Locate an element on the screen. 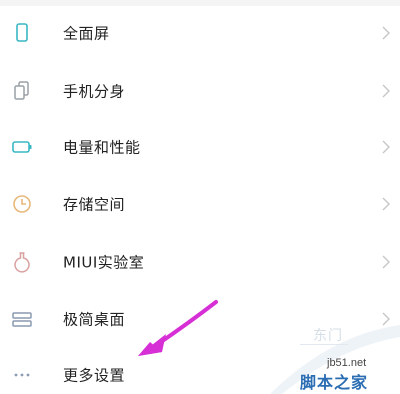 Image resolution: width=400 pixels, height=394 pixels. watermark-divider is located at coordinates (324, 344).